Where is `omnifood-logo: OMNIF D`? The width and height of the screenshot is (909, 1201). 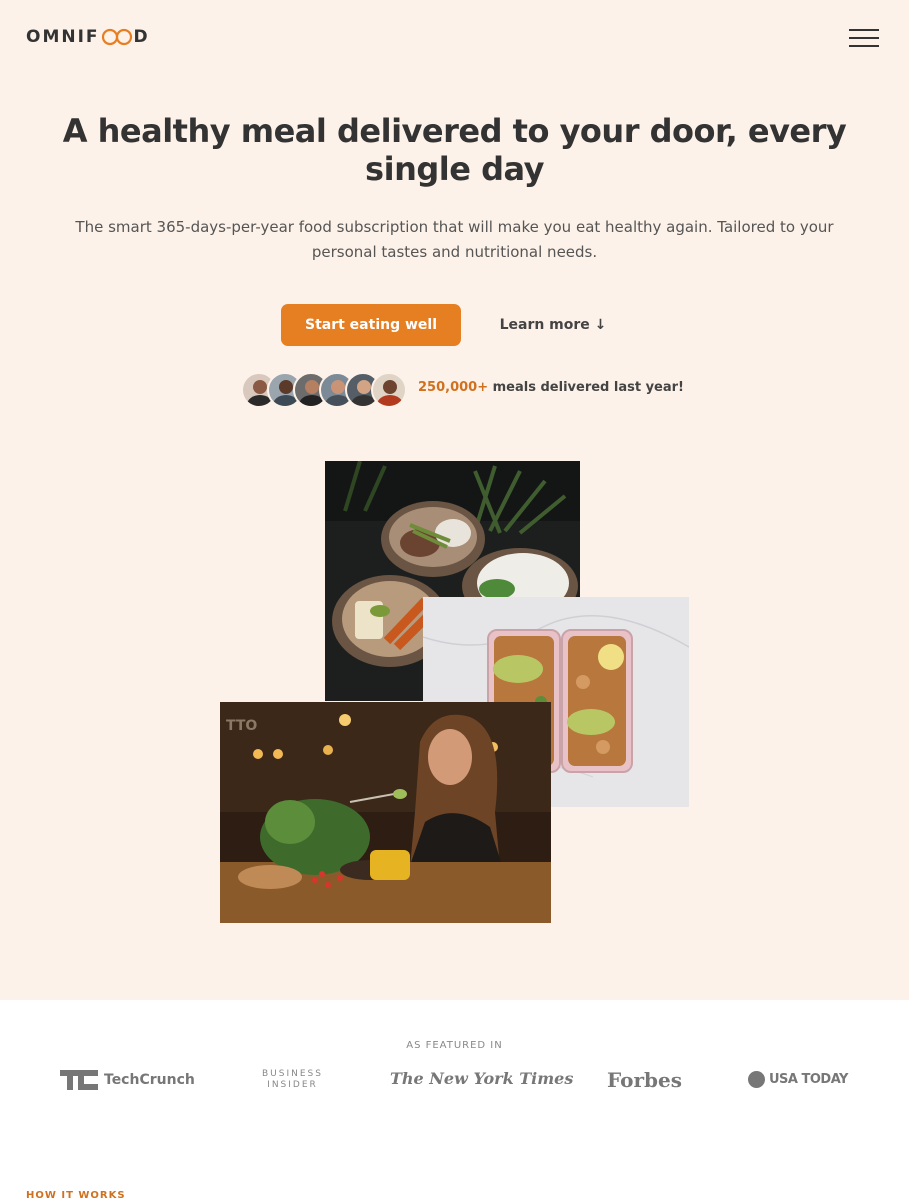
omnifood-logo: OMNIF D is located at coordinates (88, 37).